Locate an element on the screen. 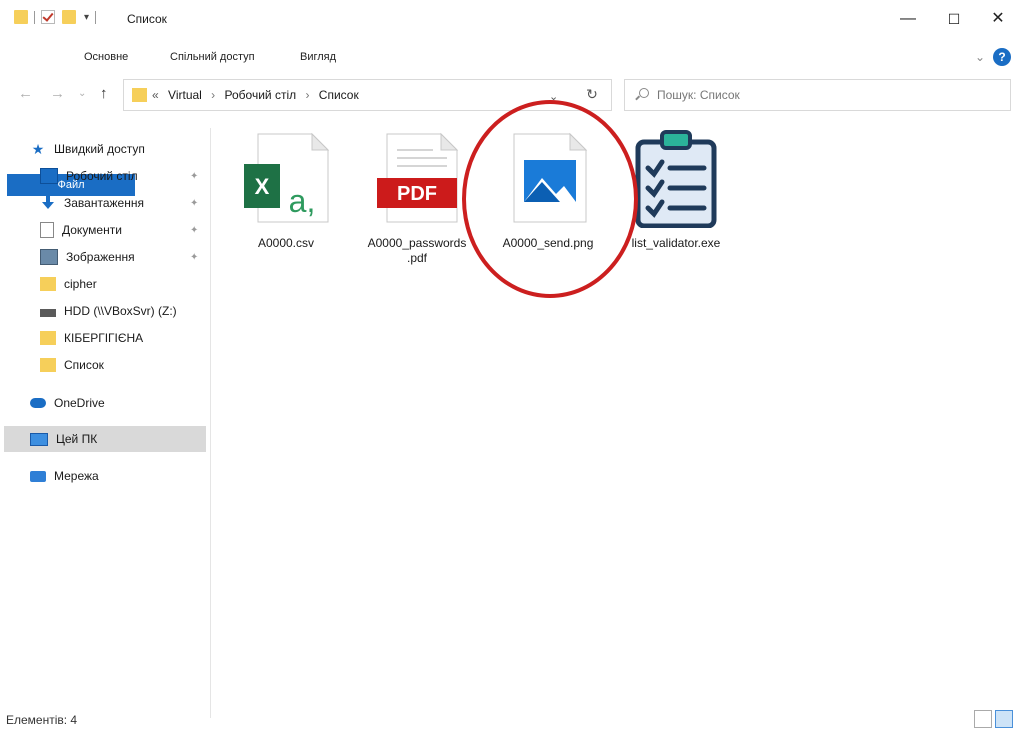  search-box: Пошук: Список is located at coordinates (817, 95).